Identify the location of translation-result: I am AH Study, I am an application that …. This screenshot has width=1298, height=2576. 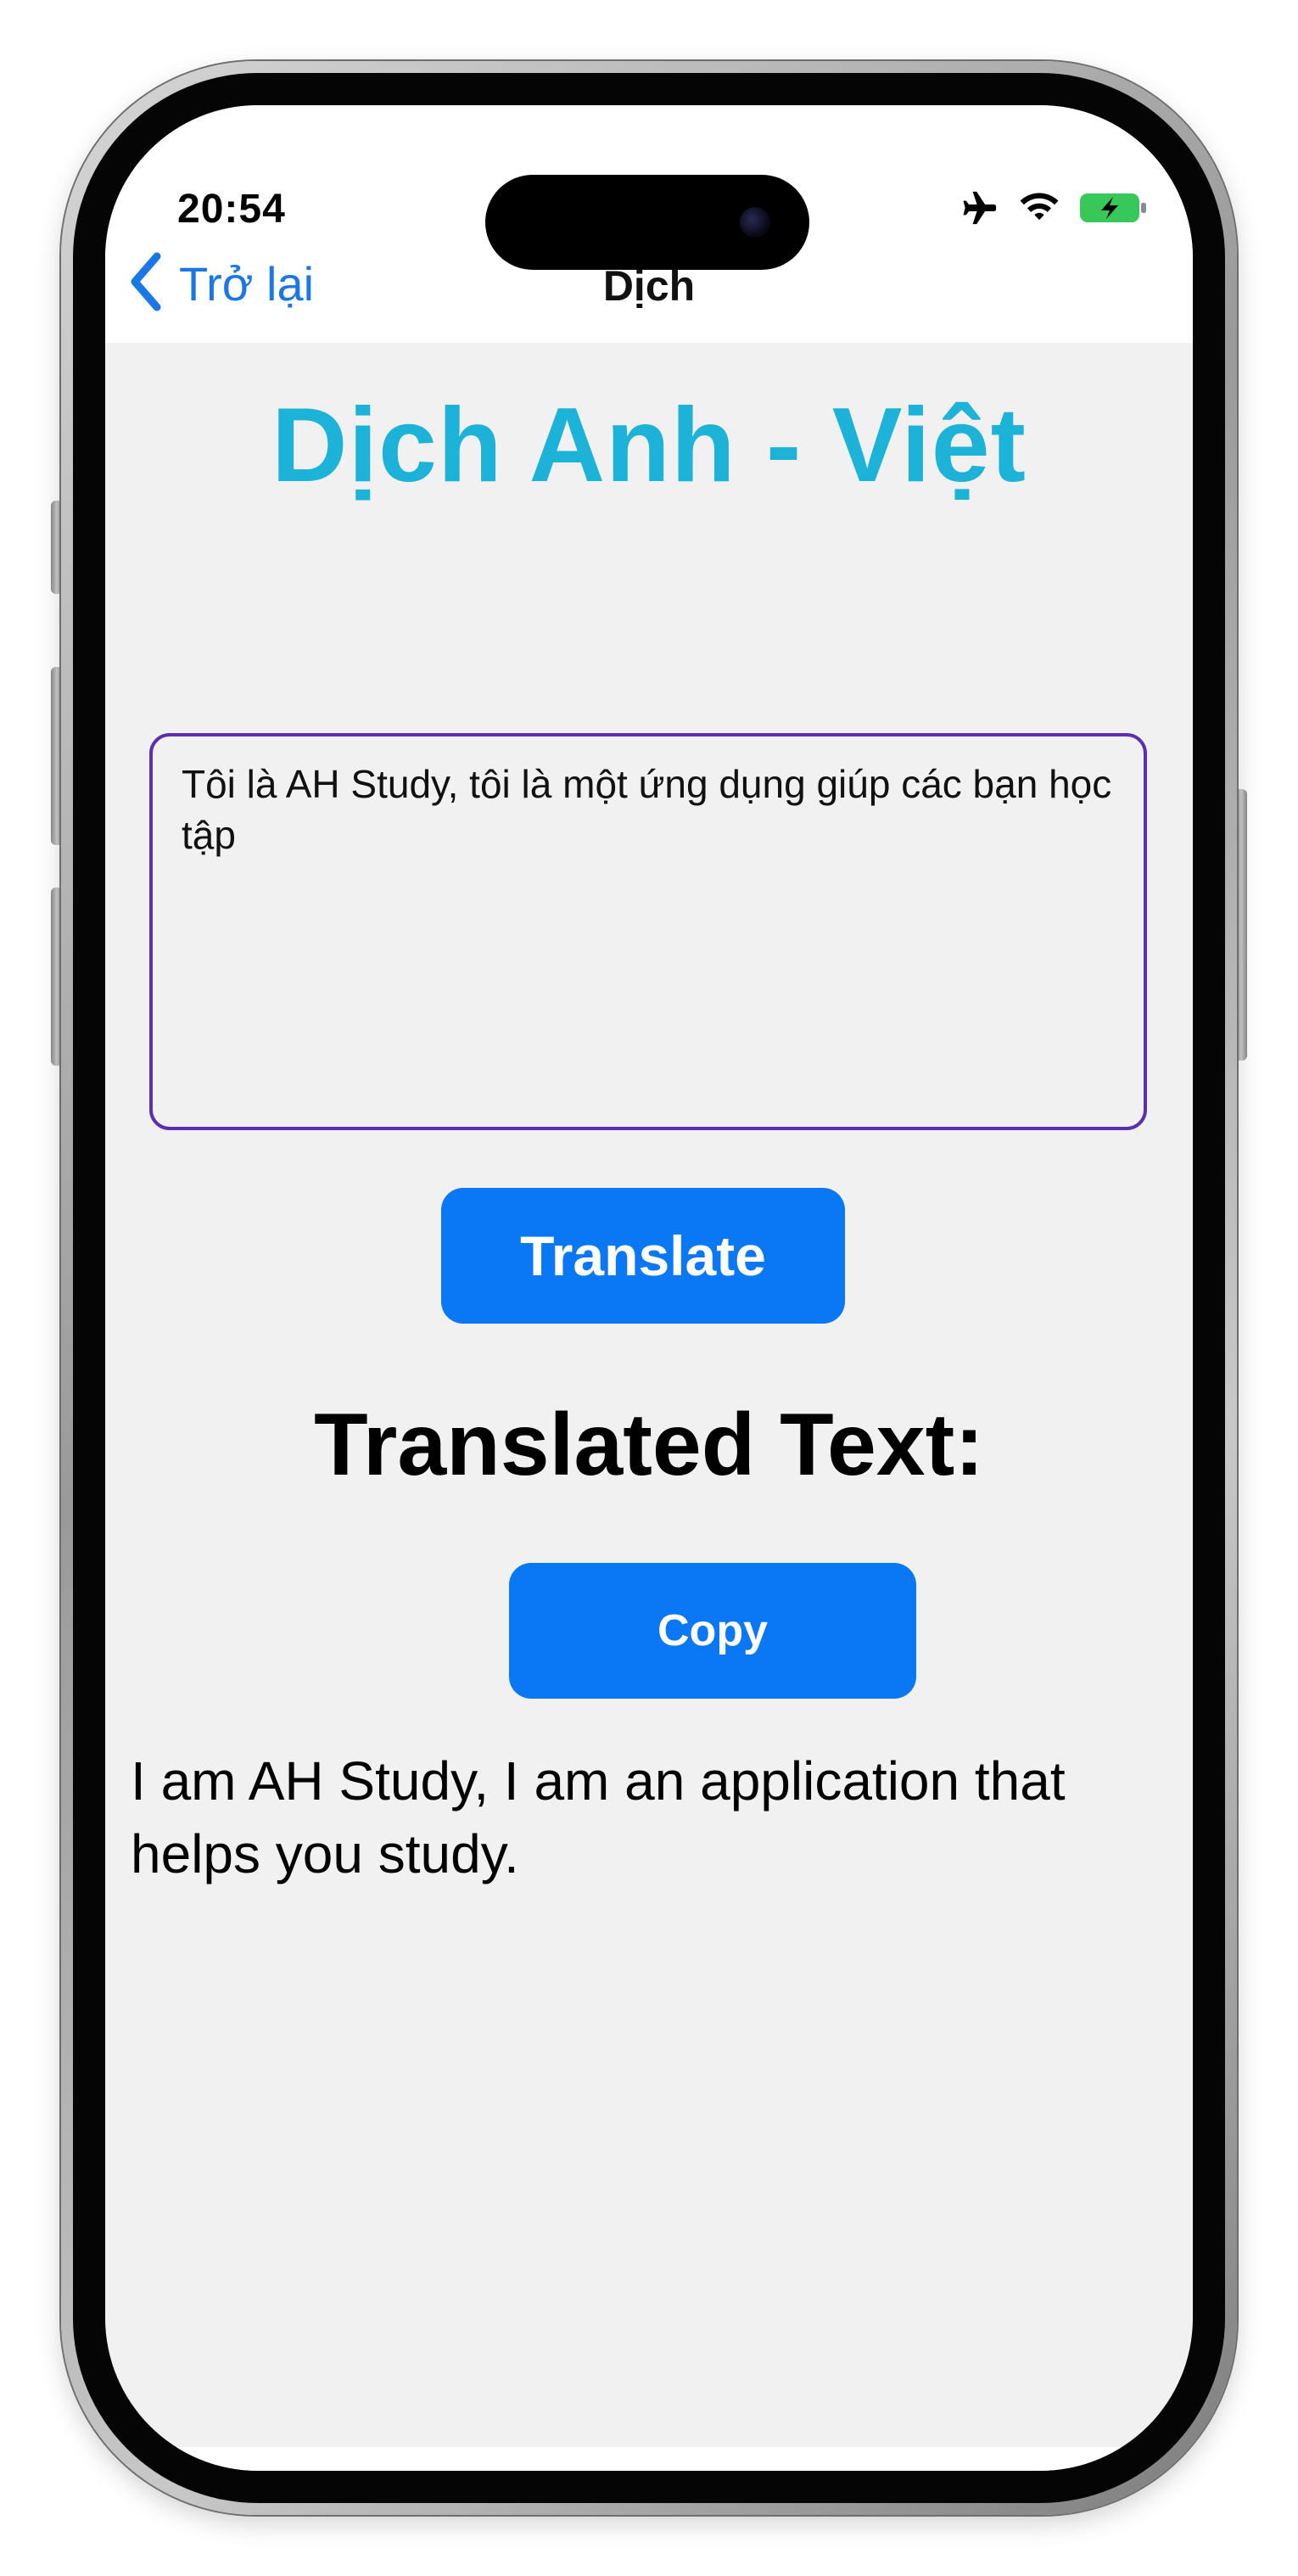
(598, 1817).